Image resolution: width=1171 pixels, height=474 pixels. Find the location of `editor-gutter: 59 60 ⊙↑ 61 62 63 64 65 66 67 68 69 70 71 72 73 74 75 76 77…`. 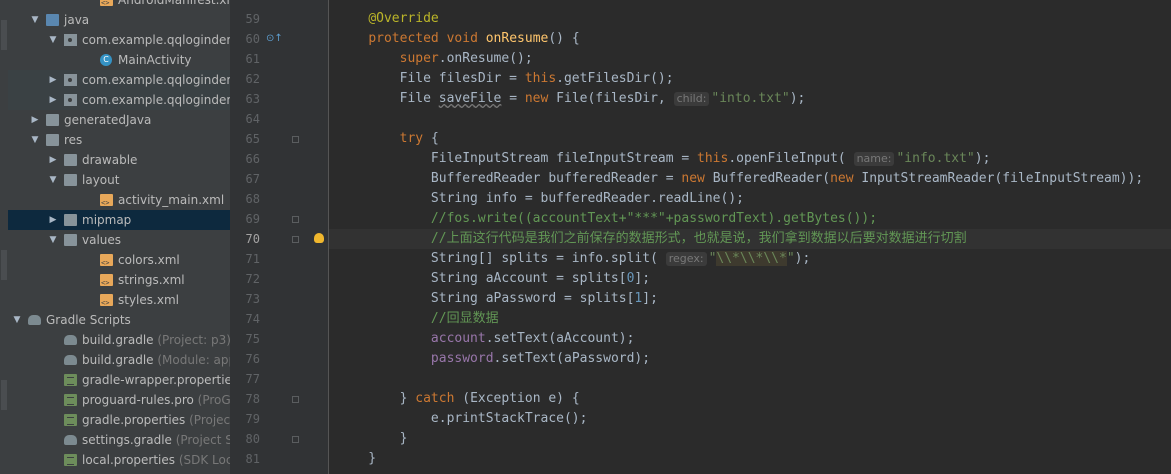

editor-gutter: 59 60 ⊙↑ 61 62 63 64 65 66 67 68 69 70 71 72 73 74 75 76 77… is located at coordinates (279, 237).